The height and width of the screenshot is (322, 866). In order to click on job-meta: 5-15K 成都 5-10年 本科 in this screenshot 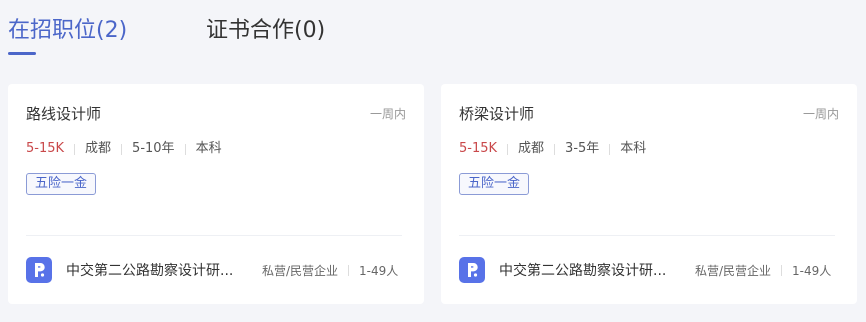, I will do `click(124, 149)`.